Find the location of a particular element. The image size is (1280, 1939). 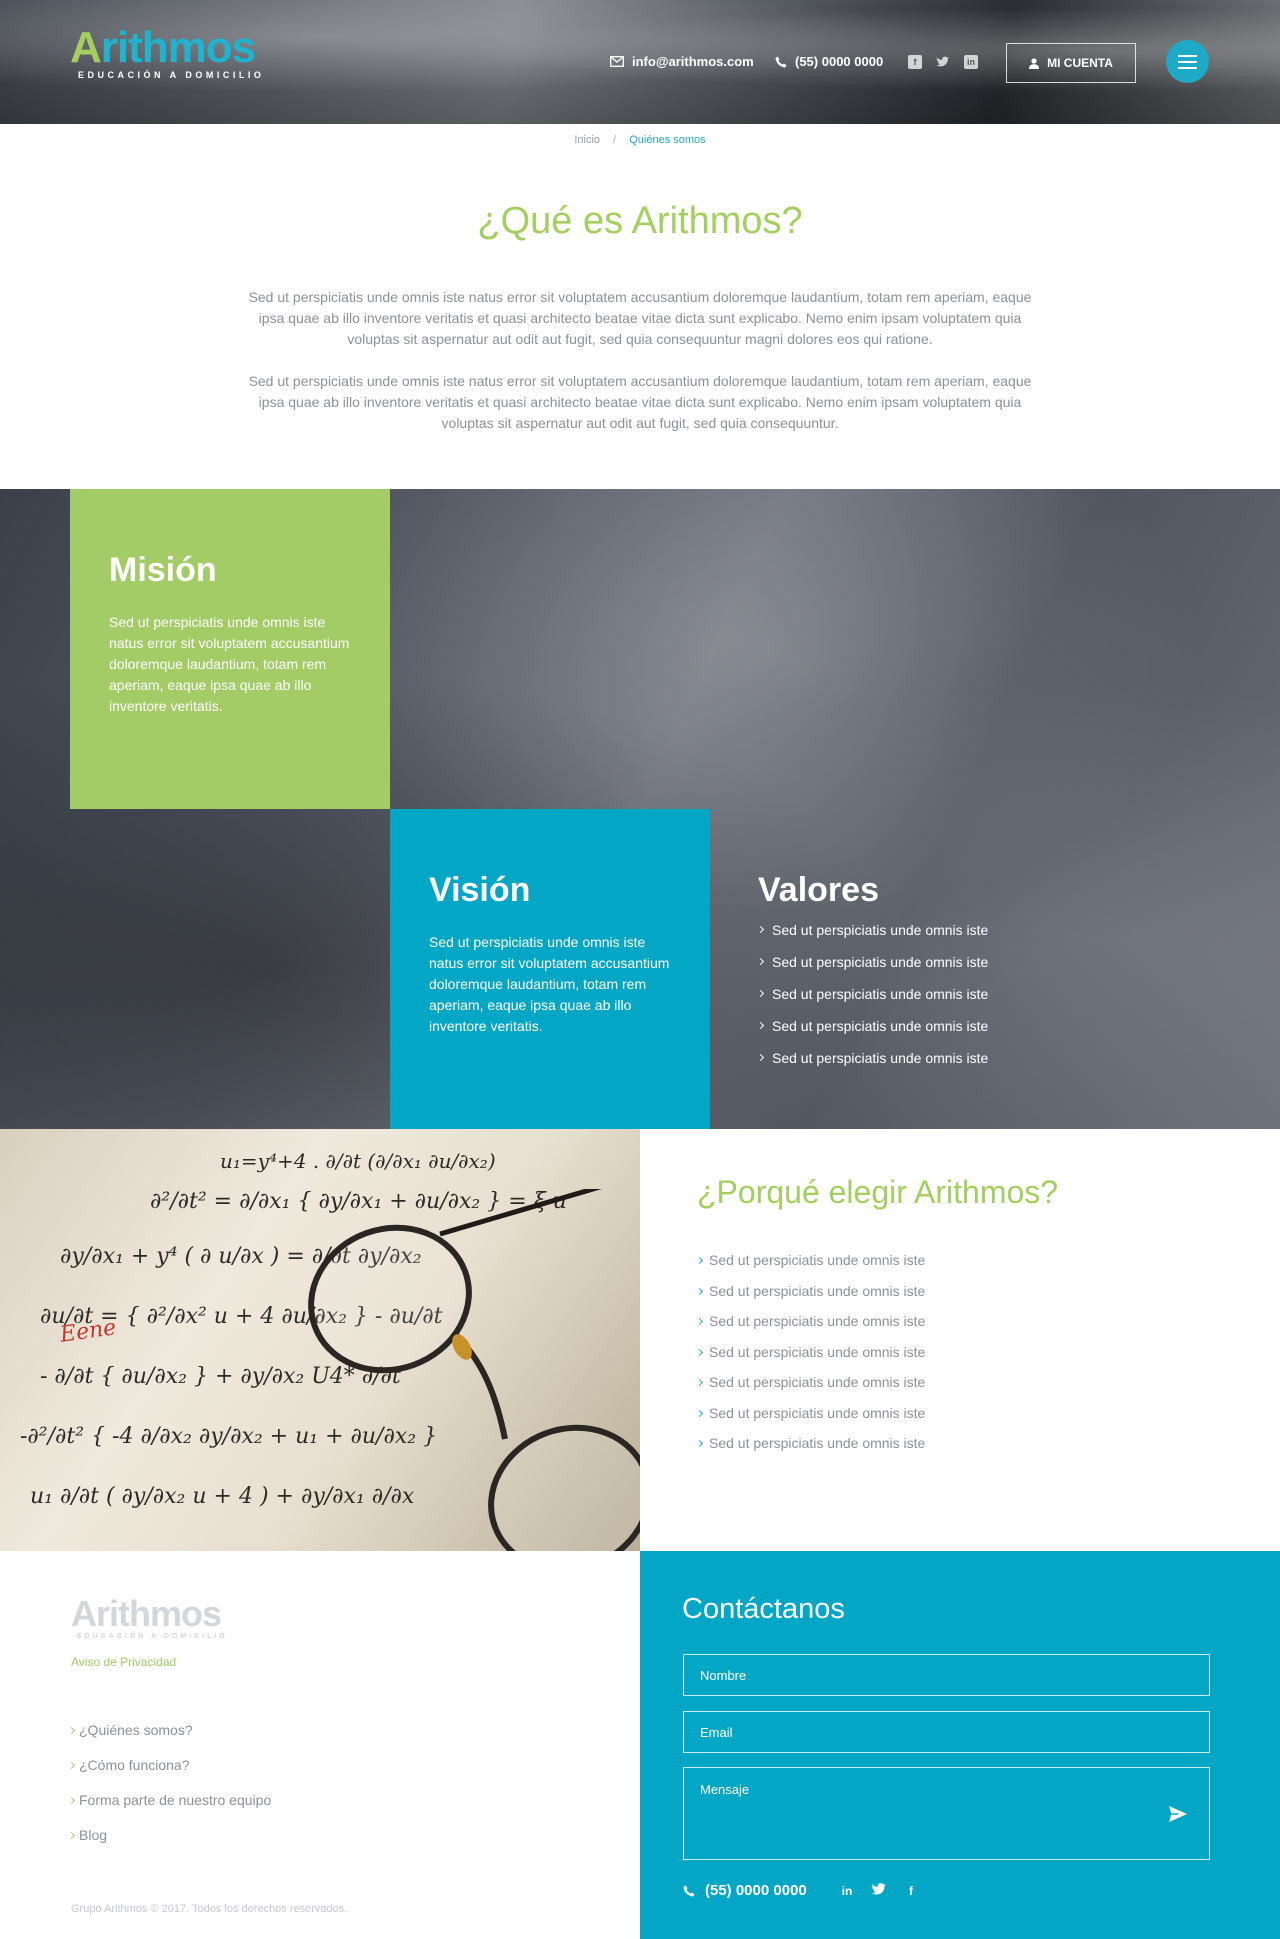

logo-wordmark: Arithmos is located at coordinates (163, 47).